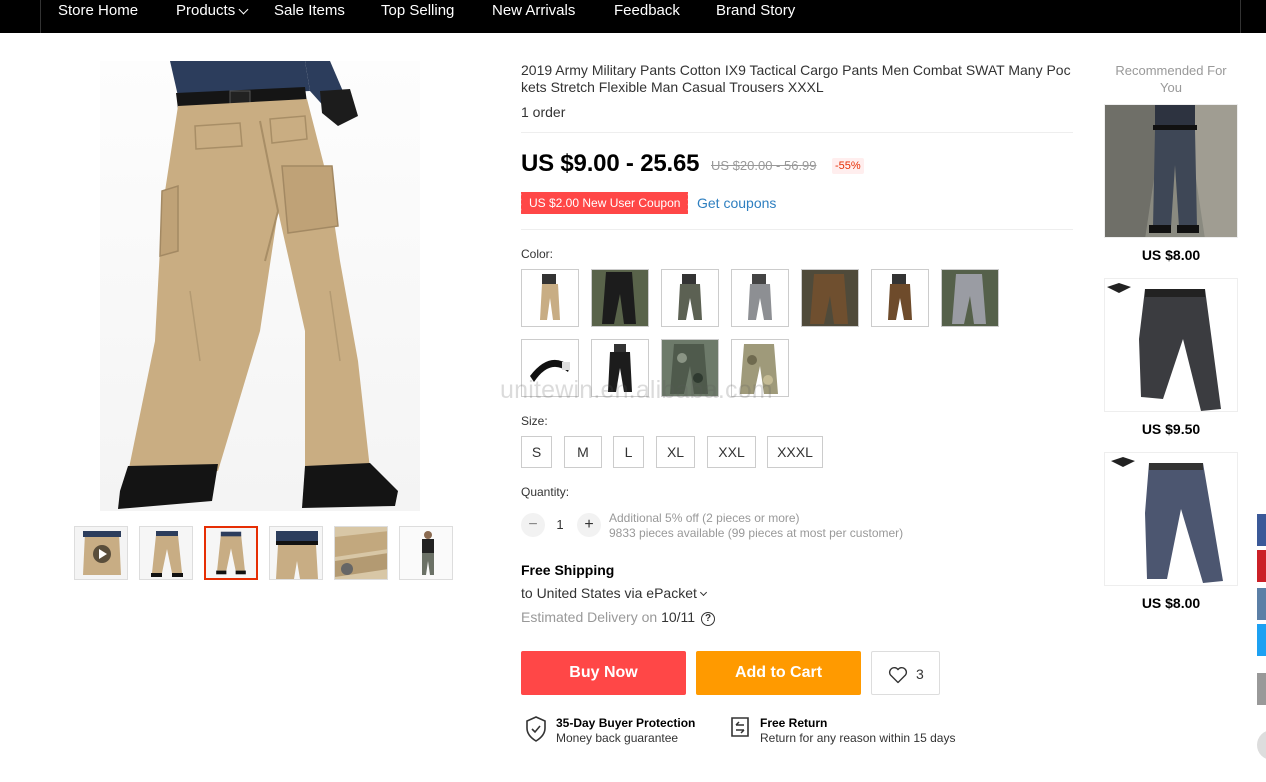  I want to click on free-return-title: Free Return, so click(794, 723).